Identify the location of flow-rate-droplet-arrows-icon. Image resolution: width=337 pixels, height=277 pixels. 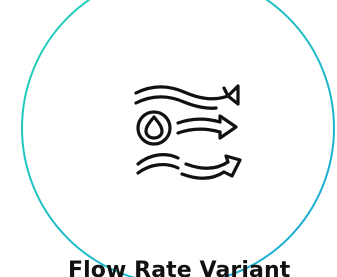
(188, 132).